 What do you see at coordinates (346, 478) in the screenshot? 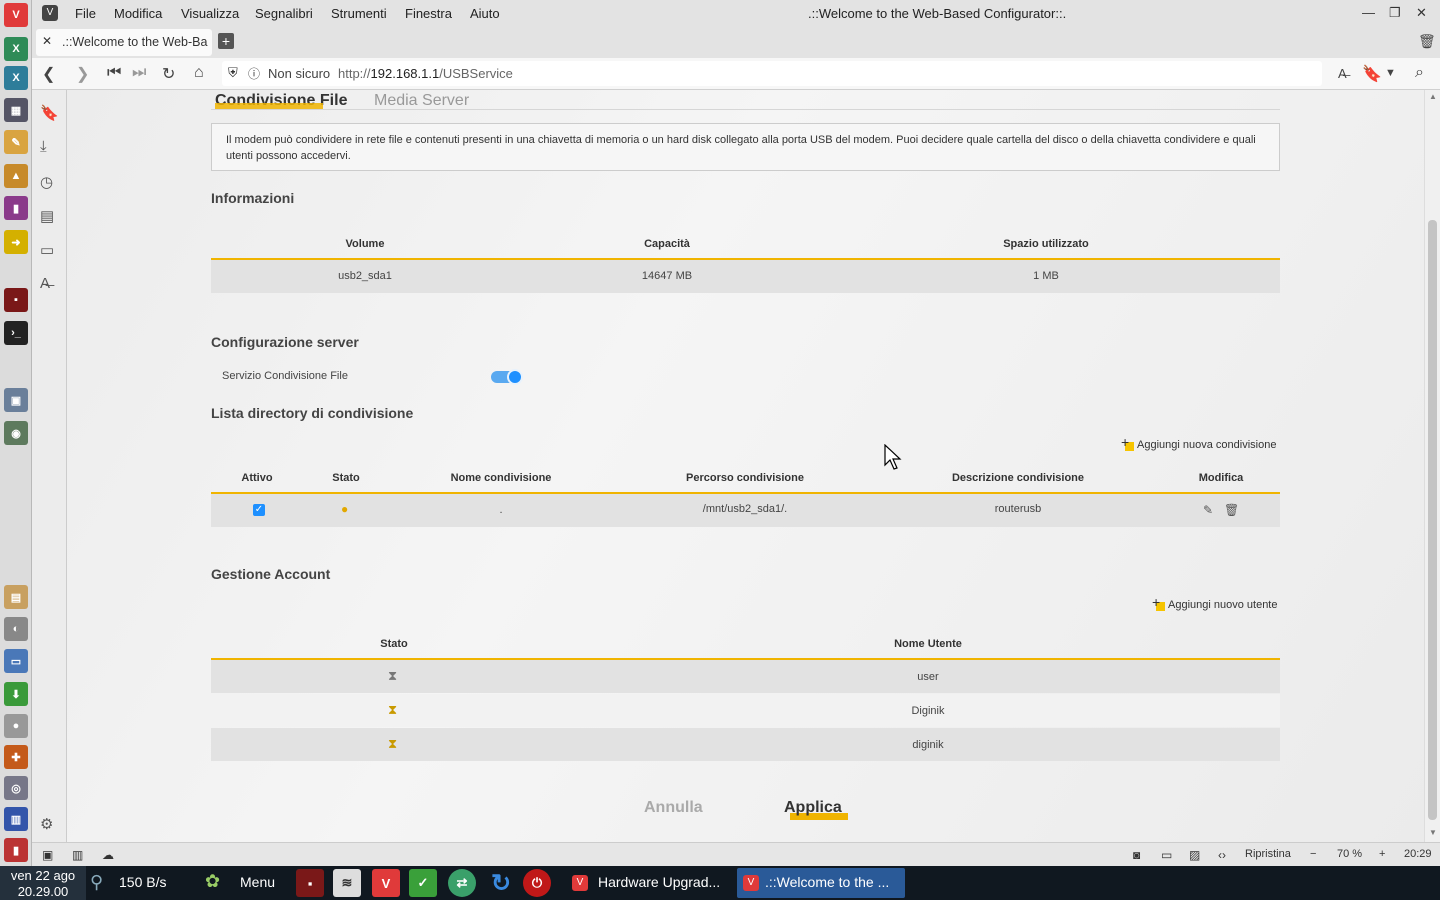
I see `col-stato: Stato` at bounding box center [346, 478].